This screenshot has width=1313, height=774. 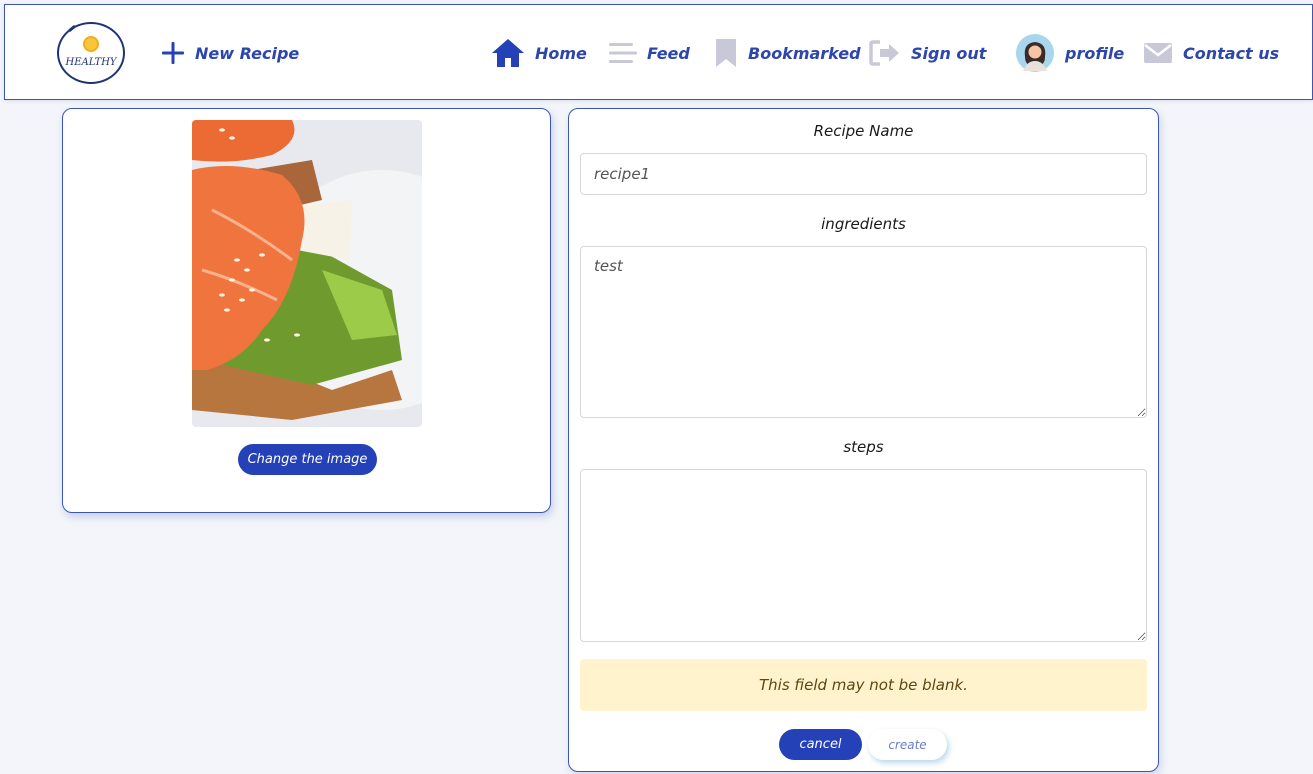 What do you see at coordinates (1231, 53) in the screenshot?
I see `nav-contact-label: Contact us` at bounding box center [1231, 53].